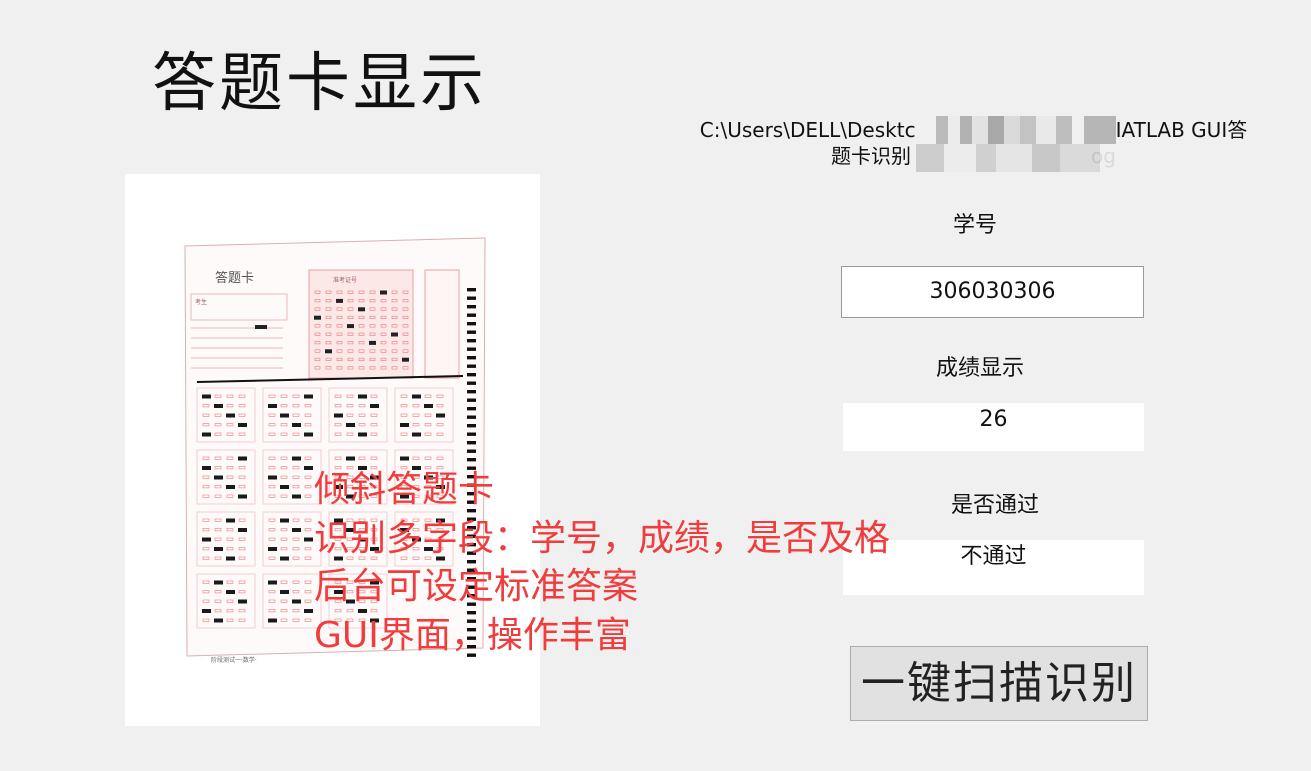  What do you see at coordinates (994, 505) in the screenshot?
I see `pass-status-label: 是否通过` at bounding box center [994, 505].